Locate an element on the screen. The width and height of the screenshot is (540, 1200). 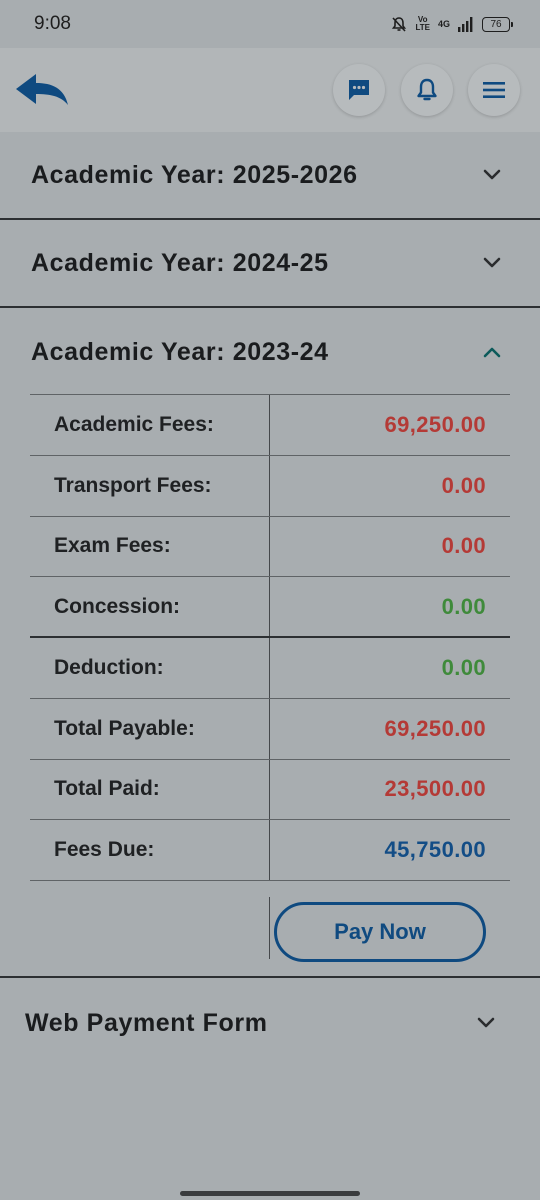
fee-label: Total Payable: is located at coordinates (150, 728).